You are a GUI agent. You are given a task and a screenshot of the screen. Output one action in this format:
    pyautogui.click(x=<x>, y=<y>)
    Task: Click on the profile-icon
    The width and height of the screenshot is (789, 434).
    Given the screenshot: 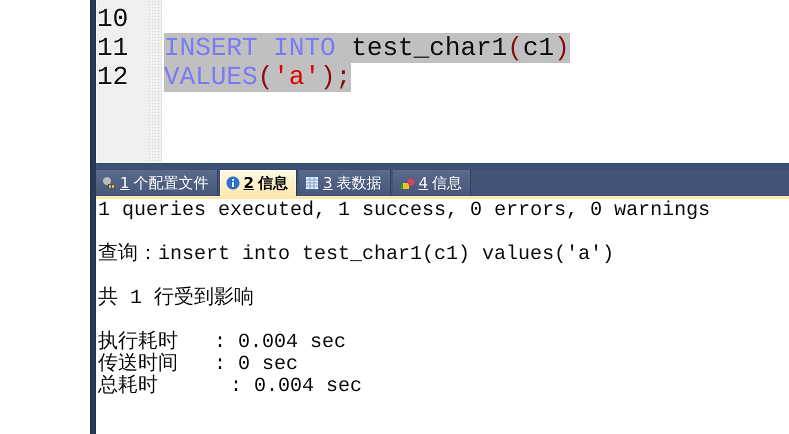 What is the action you would take?
    pyautogui.click(x=109, y=183)
    